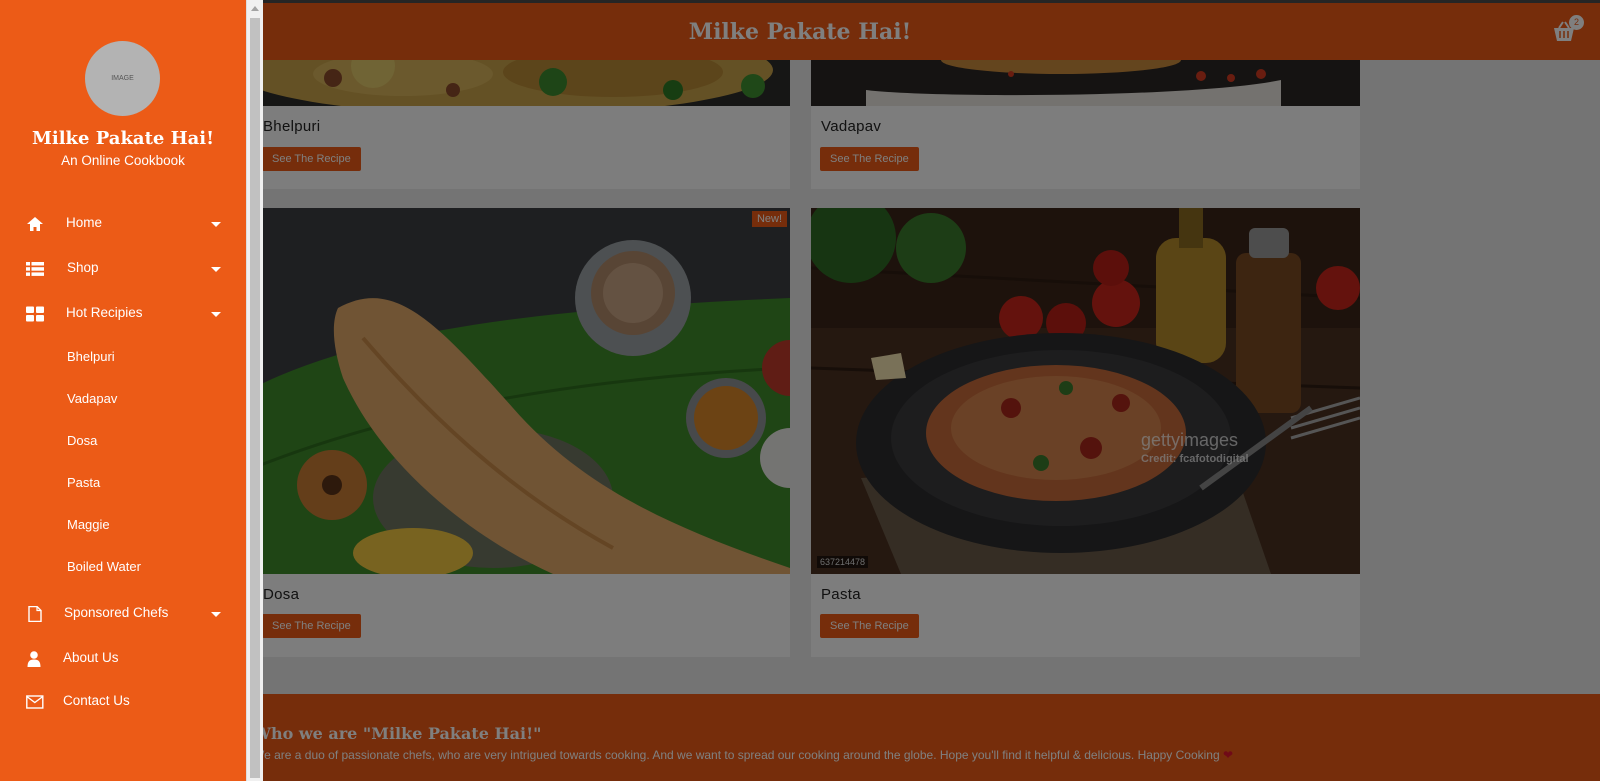 This screenshot has height=781, width=1600. What do you see at coordinates (35, 702) in the screenshot?
I see `envelope-icon` at bounding box center [35, 702].